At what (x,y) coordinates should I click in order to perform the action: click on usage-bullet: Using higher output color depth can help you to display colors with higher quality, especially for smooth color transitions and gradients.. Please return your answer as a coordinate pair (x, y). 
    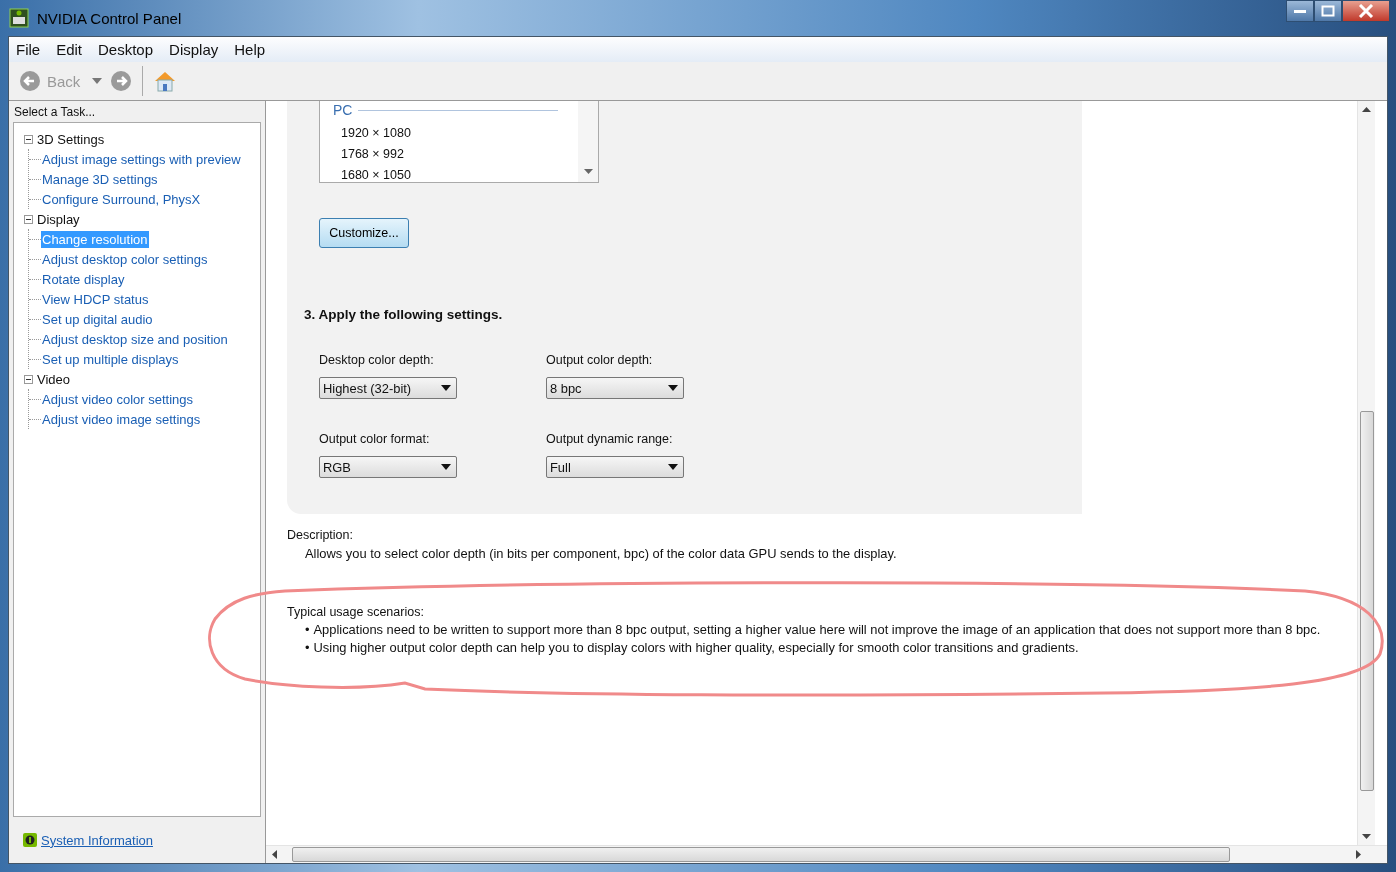
    Looking at the image, I should click on (696, 647).